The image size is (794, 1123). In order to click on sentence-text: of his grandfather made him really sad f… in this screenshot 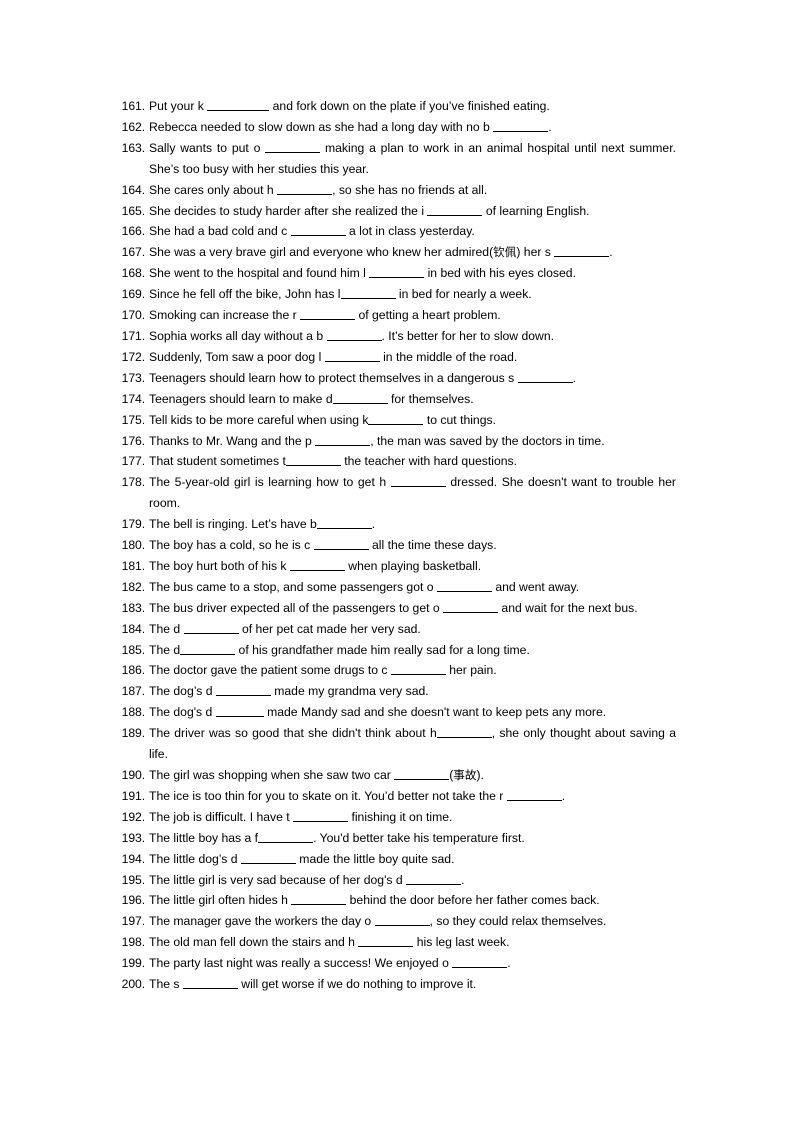, I will do `click(382, 649)`.